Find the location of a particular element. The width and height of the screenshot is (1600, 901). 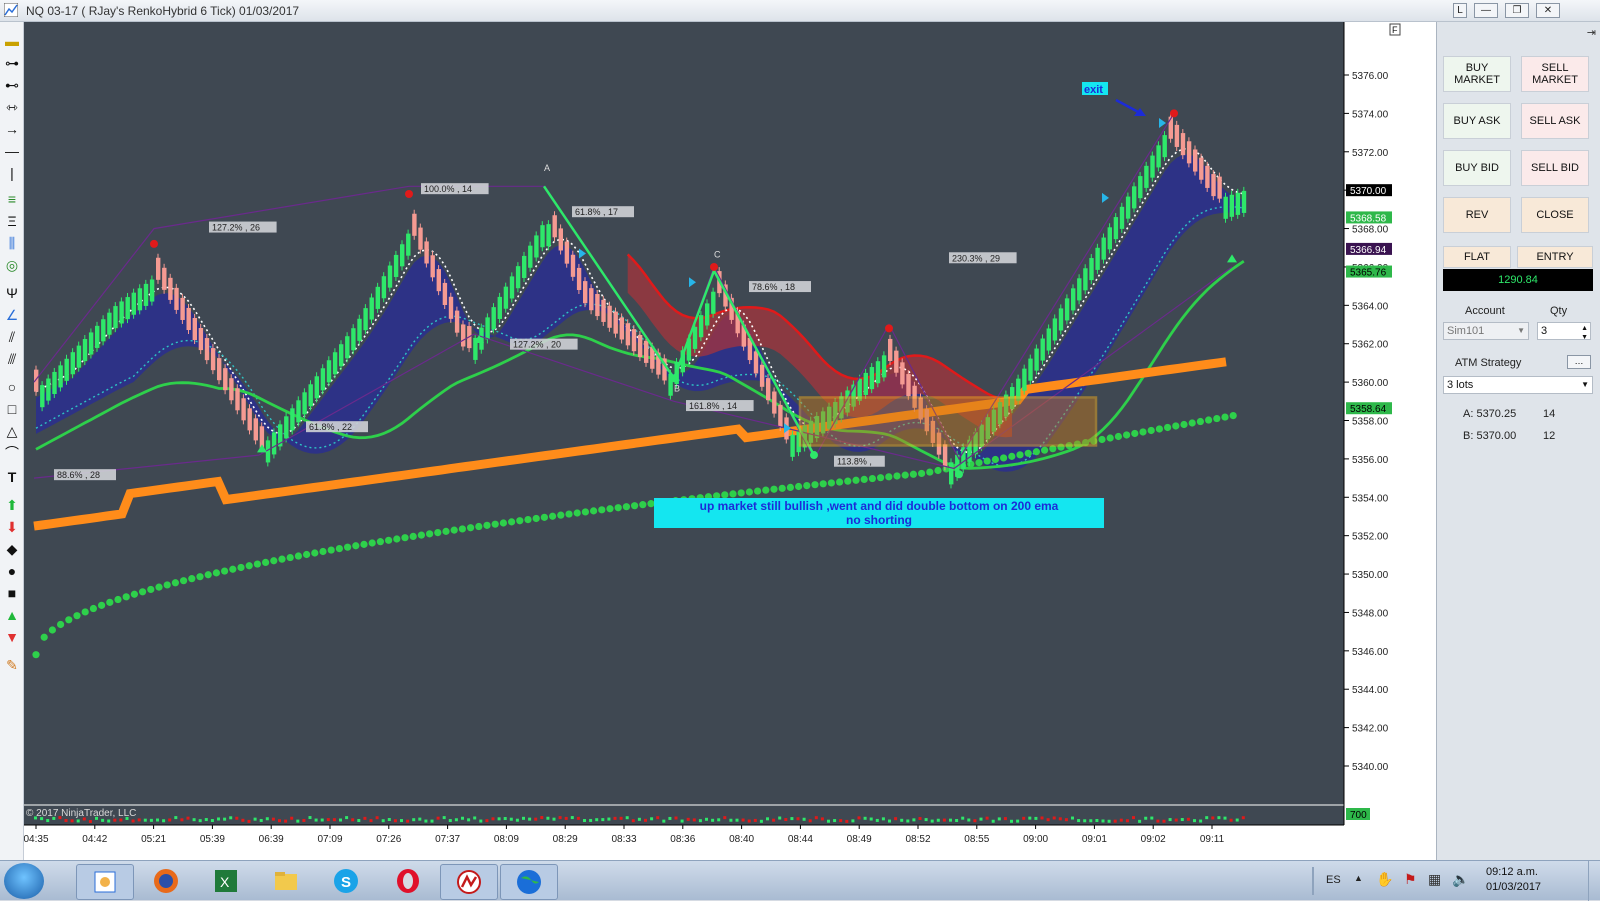

horizontal-line-tool-icon: — is located at coordinates (12, 151).